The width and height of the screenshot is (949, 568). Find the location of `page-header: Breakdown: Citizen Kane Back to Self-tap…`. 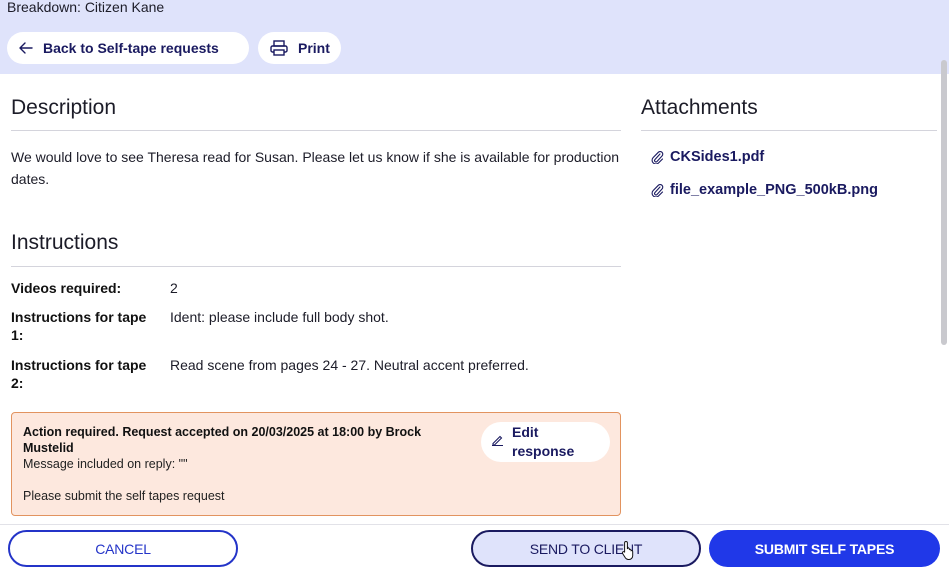

page-header: Breakdown: Citizen Kane Back to Self-tap… is located at coordinates (474, 37).